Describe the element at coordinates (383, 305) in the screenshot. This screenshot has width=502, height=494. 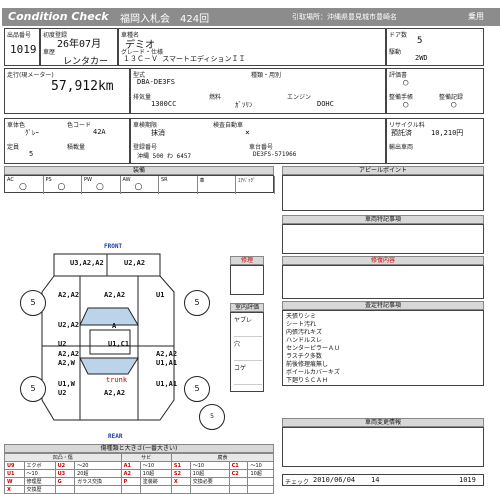
I see `inspector-notes-title: 査定特記事項` at that location.